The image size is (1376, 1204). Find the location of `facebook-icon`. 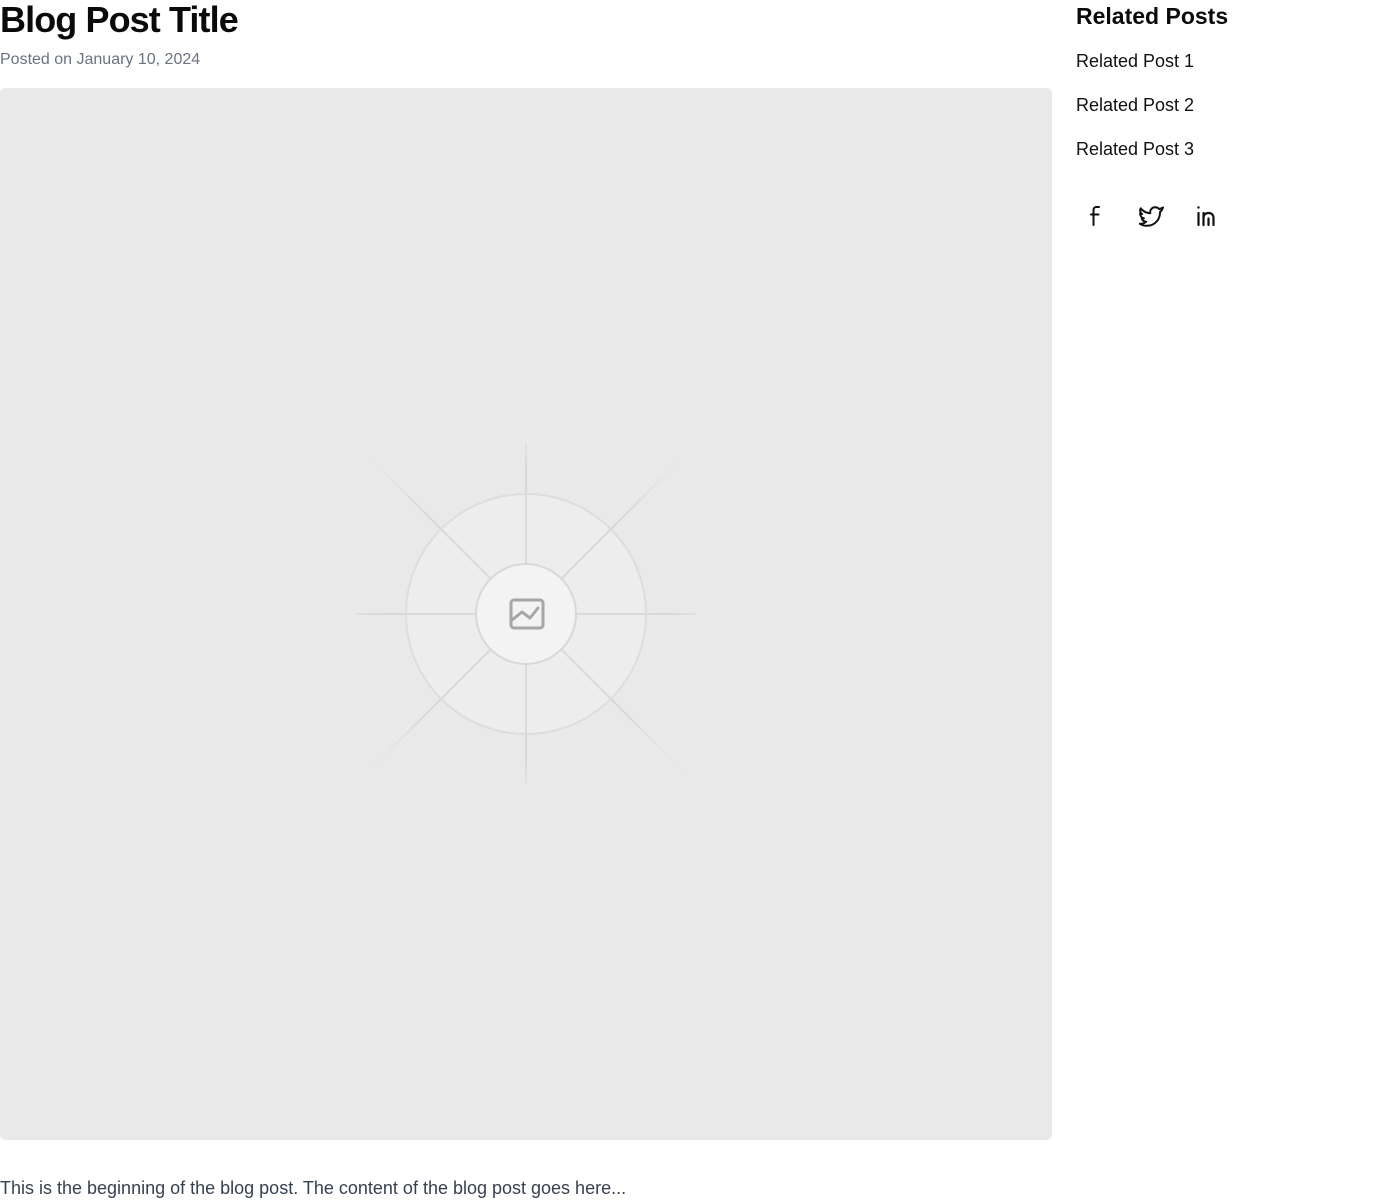

facebook-icon is located at coordinates (1095, 216).